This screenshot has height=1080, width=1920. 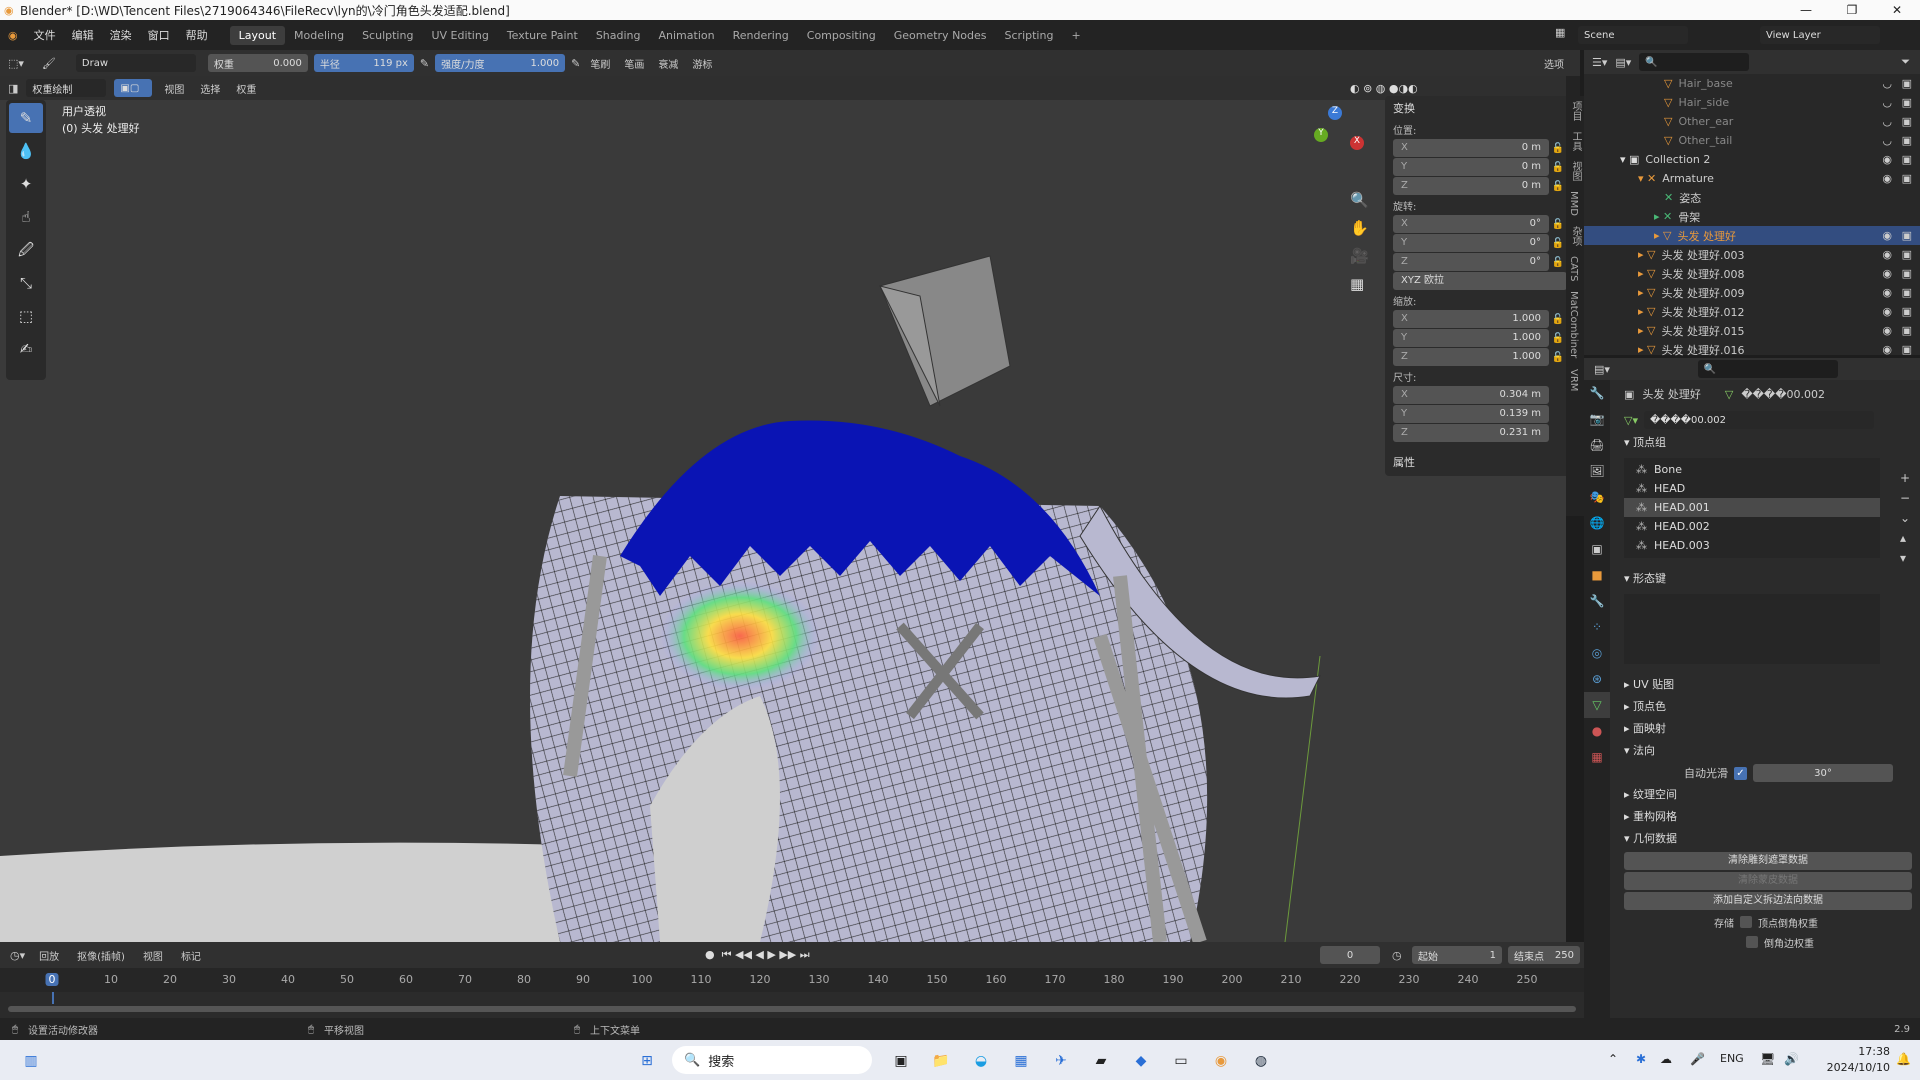 I want to click on filter-icon: ▤▾, so click(x=1623, y=62).